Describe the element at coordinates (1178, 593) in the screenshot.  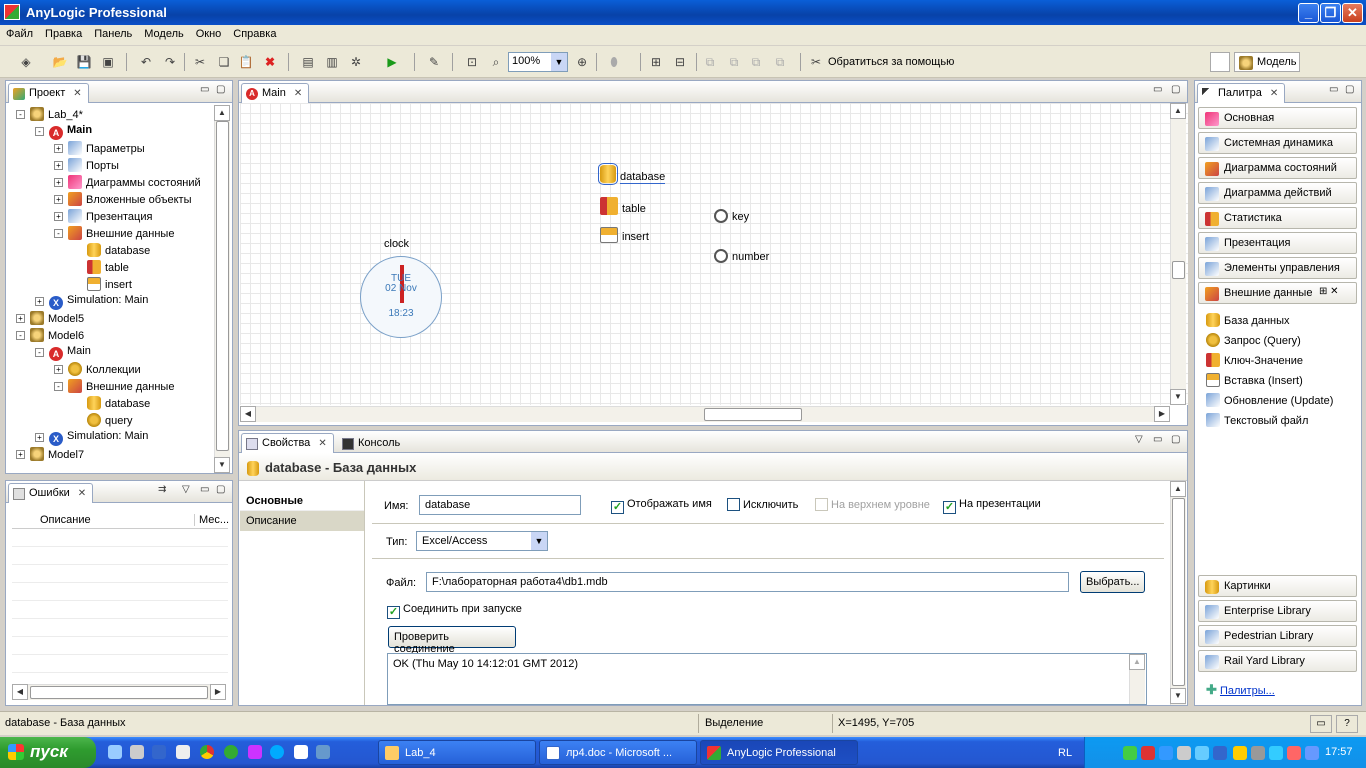
I see `properties-vscroll: ▲ ▼` at that location.